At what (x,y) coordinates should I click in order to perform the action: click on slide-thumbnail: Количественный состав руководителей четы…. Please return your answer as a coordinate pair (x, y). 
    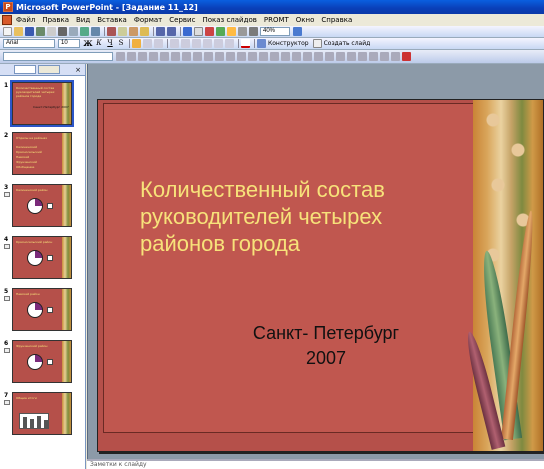
    Looking at the image, I should click on (42, 103).